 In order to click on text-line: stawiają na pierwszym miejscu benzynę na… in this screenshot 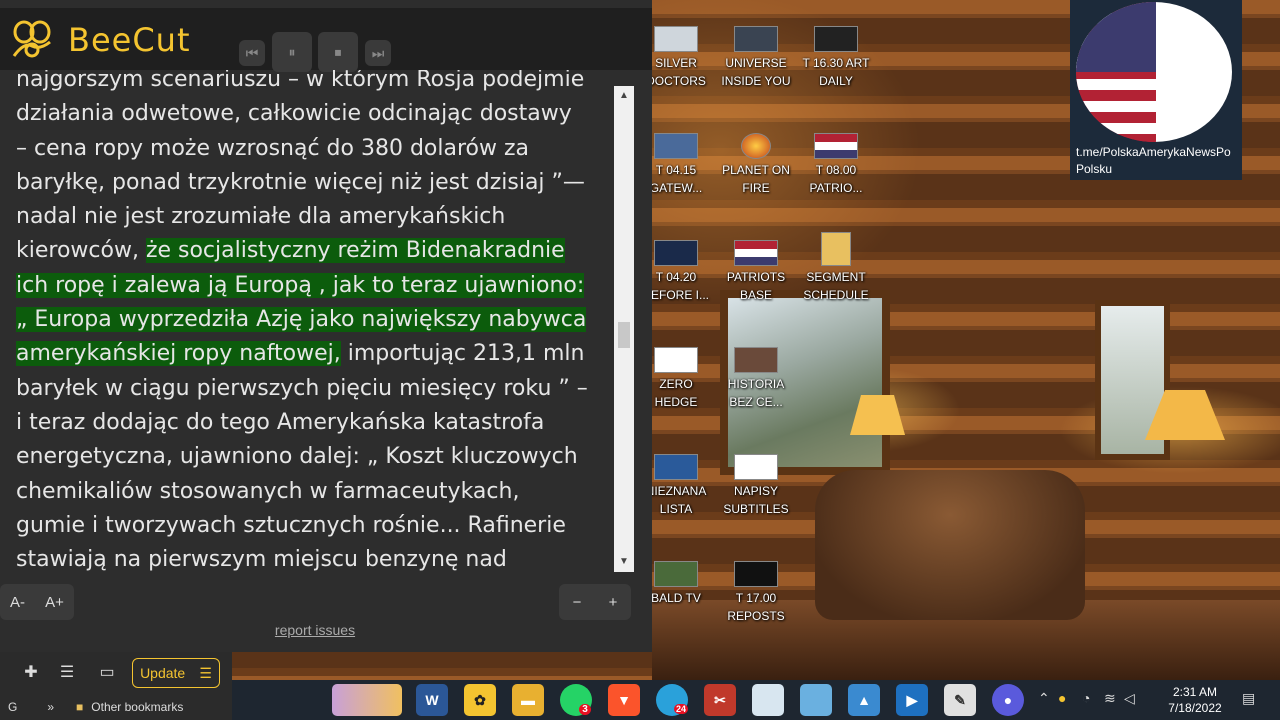, I will do `click(261, 559)`.